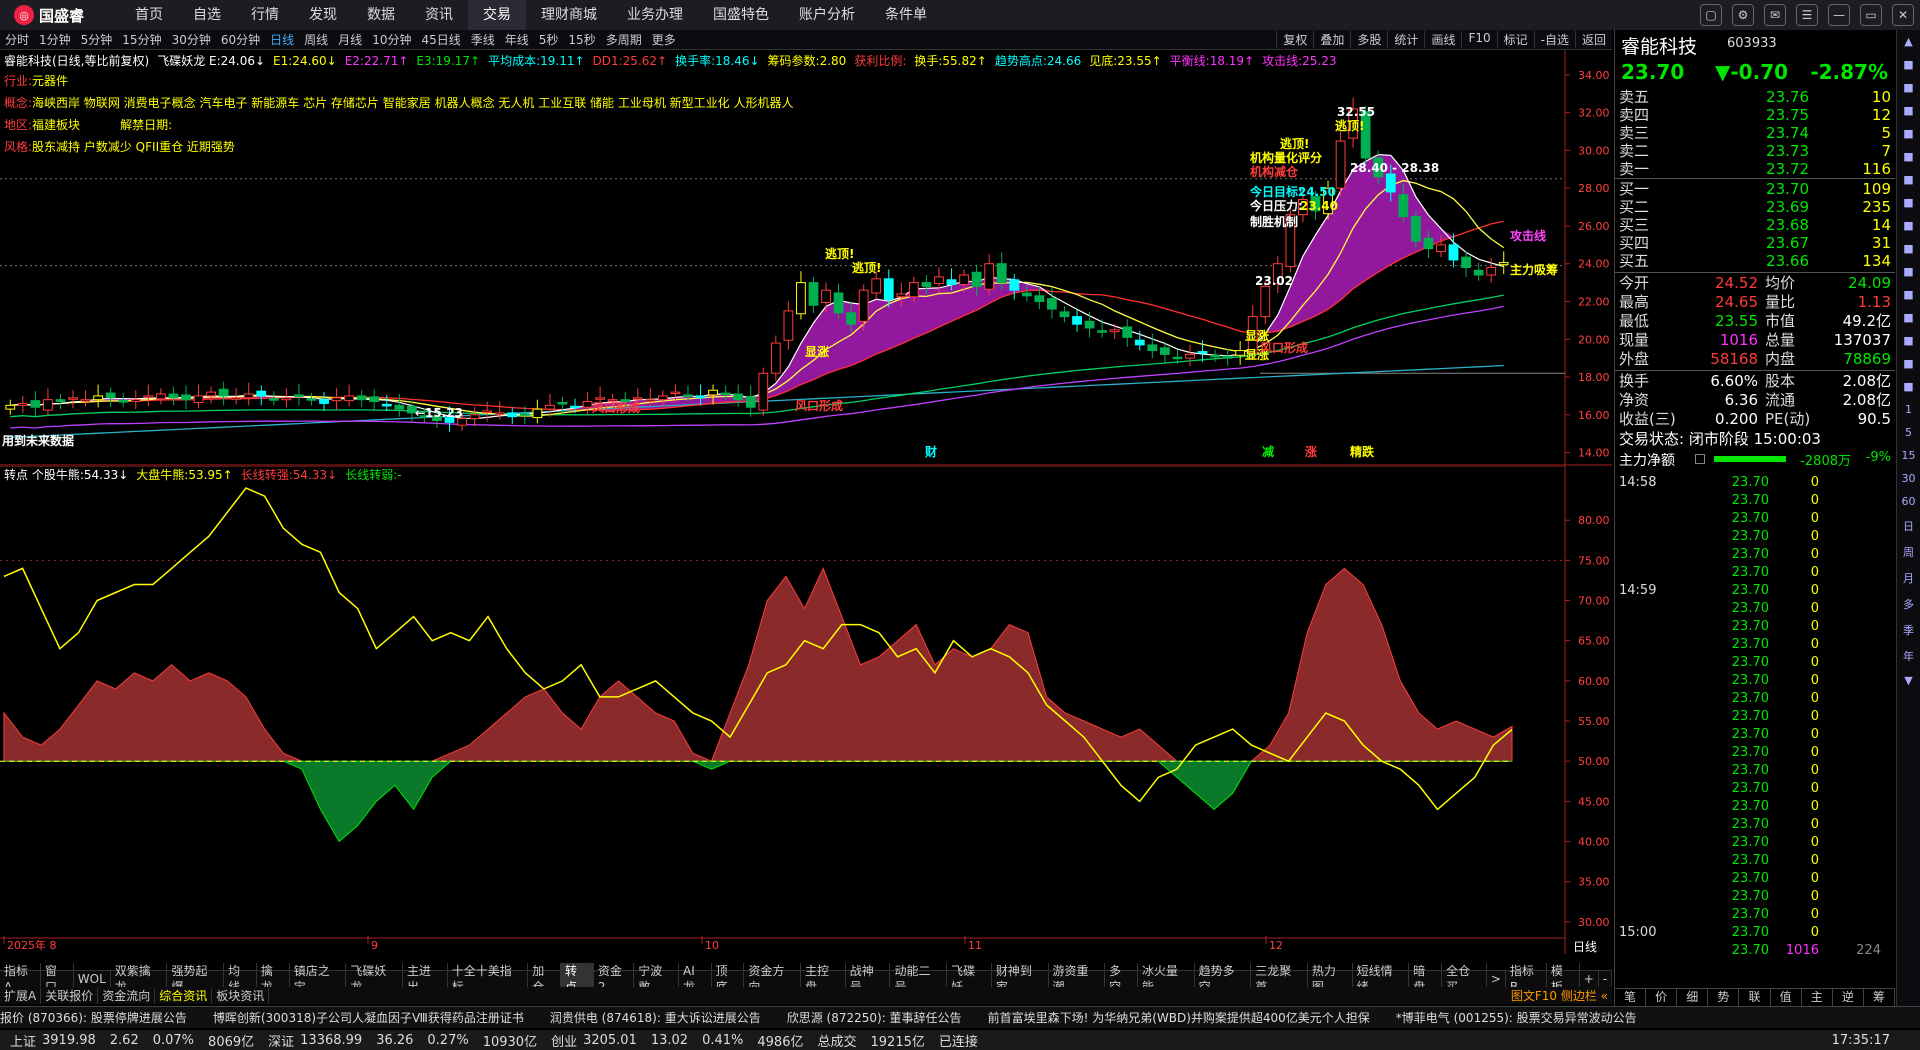  I want to click on info-tab-1: 关联报价, so click(70, 995).